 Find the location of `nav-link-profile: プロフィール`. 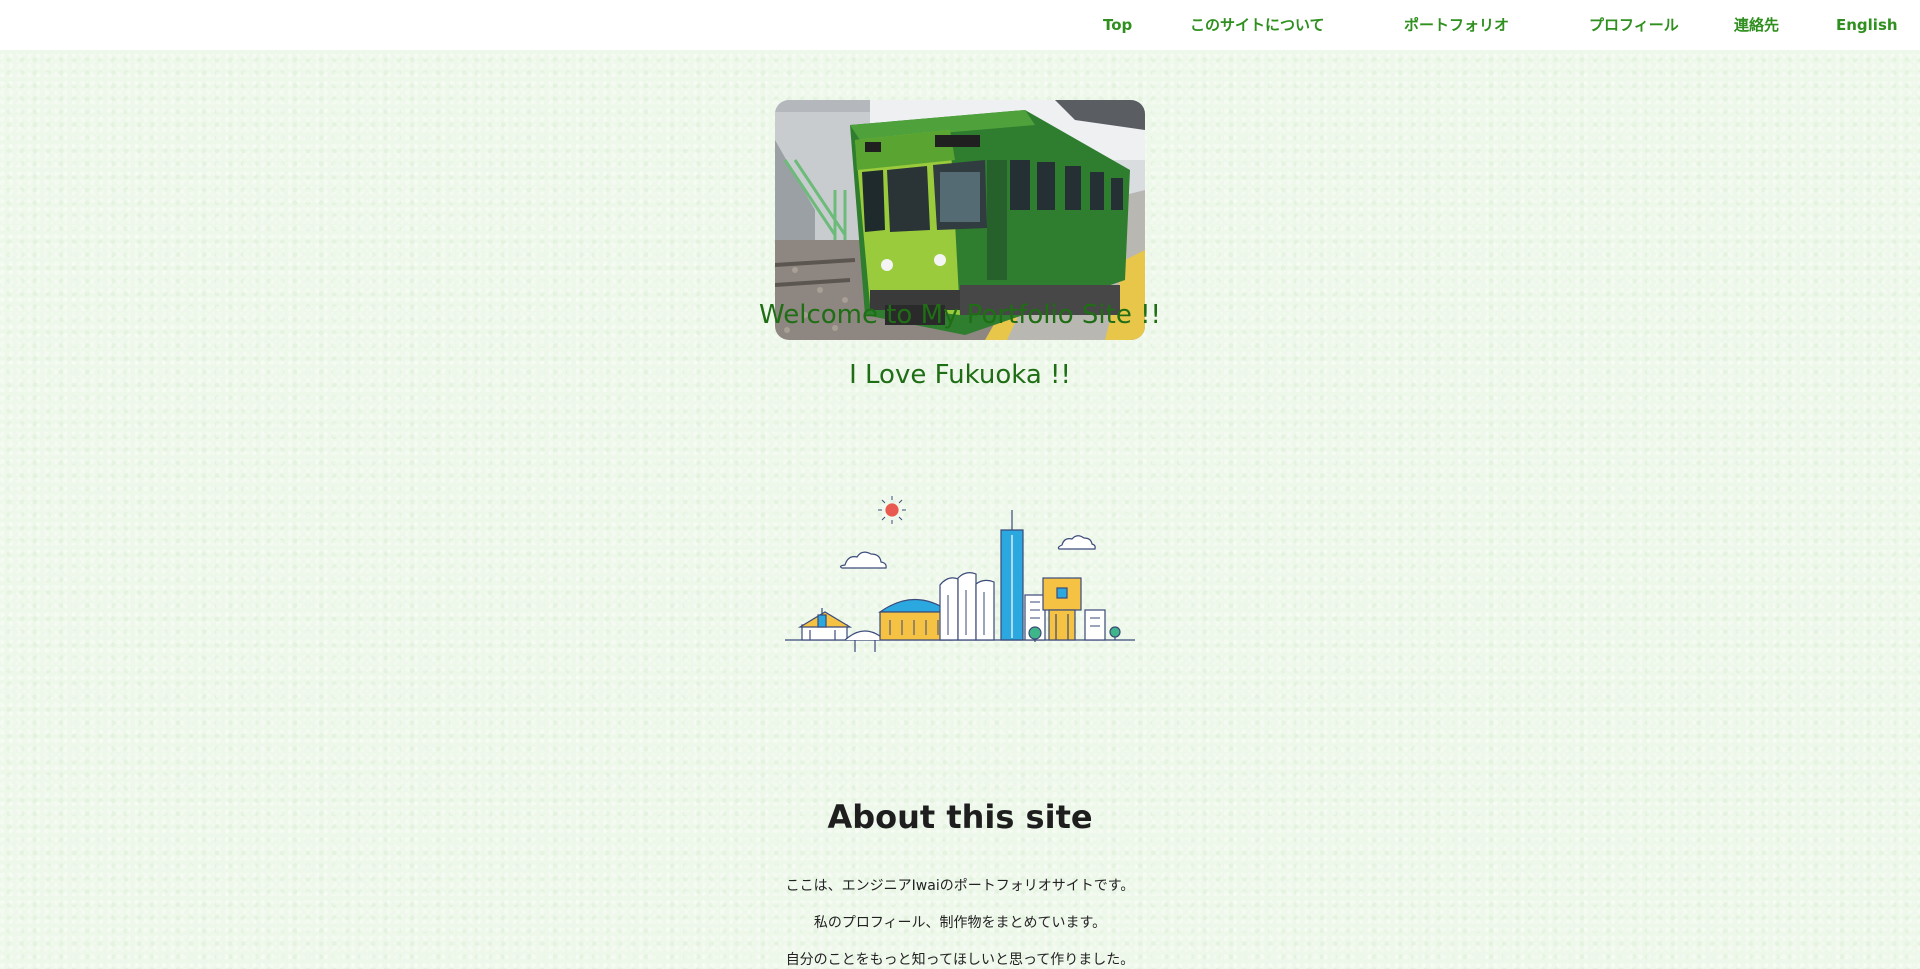

nav-link-profile: プロフィール is located at coordinates (1634, 25).